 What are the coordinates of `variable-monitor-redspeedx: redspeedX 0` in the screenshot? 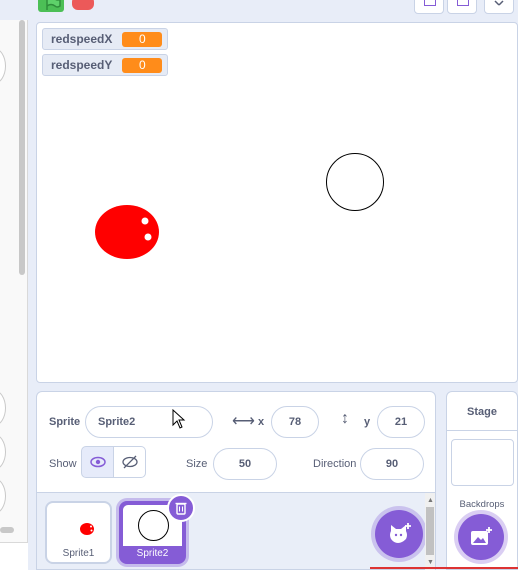 It's located at (105, 39).